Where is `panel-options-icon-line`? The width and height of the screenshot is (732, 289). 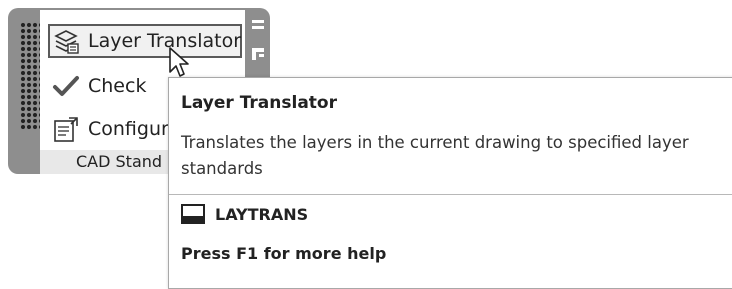
panel-options-icon-line is located at coordinates (258, 27).